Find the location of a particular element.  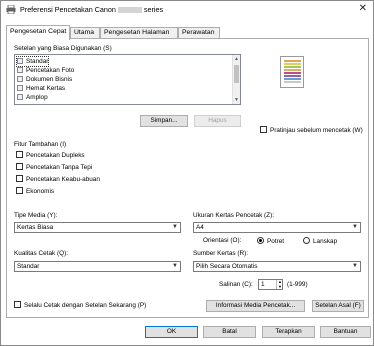

help-button: Bantuan is located at coordinates (345, 332).